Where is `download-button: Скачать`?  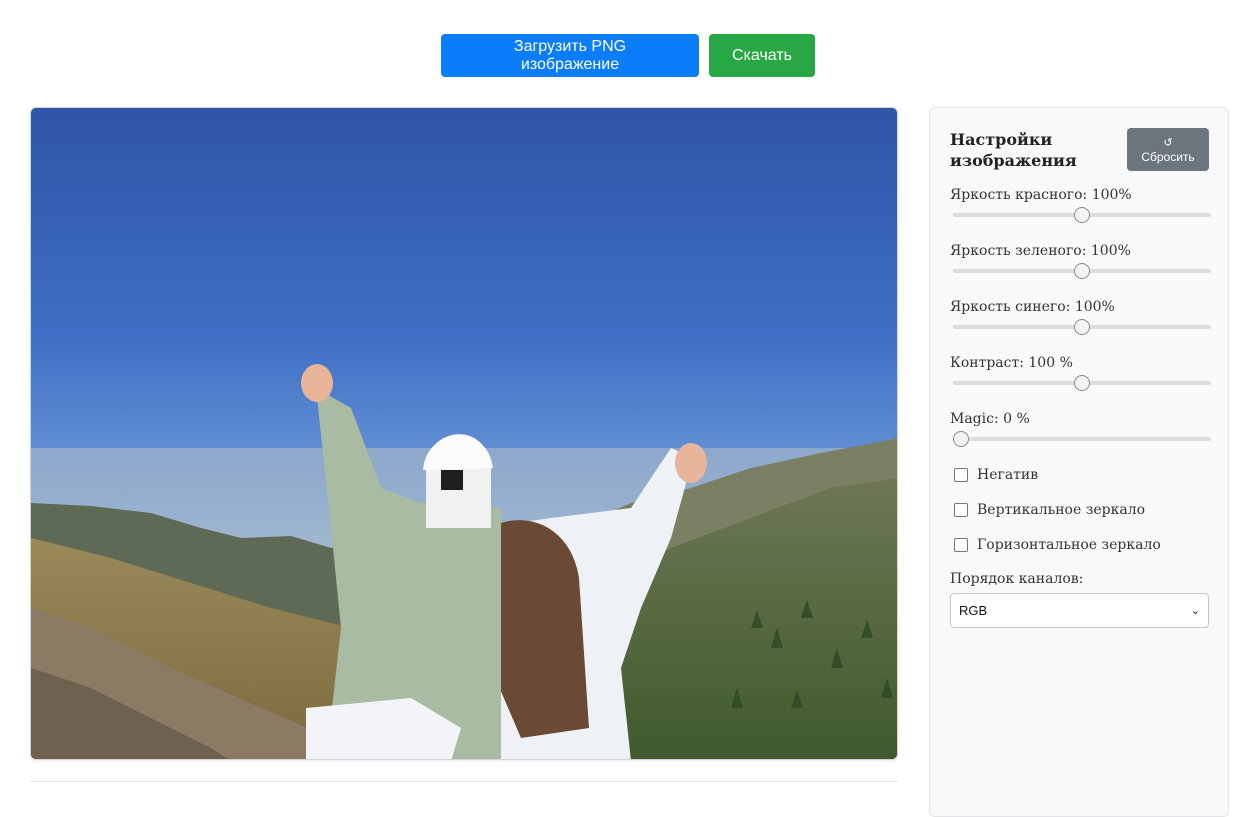 download-button: Скачать is located at coordinates (762, 55).